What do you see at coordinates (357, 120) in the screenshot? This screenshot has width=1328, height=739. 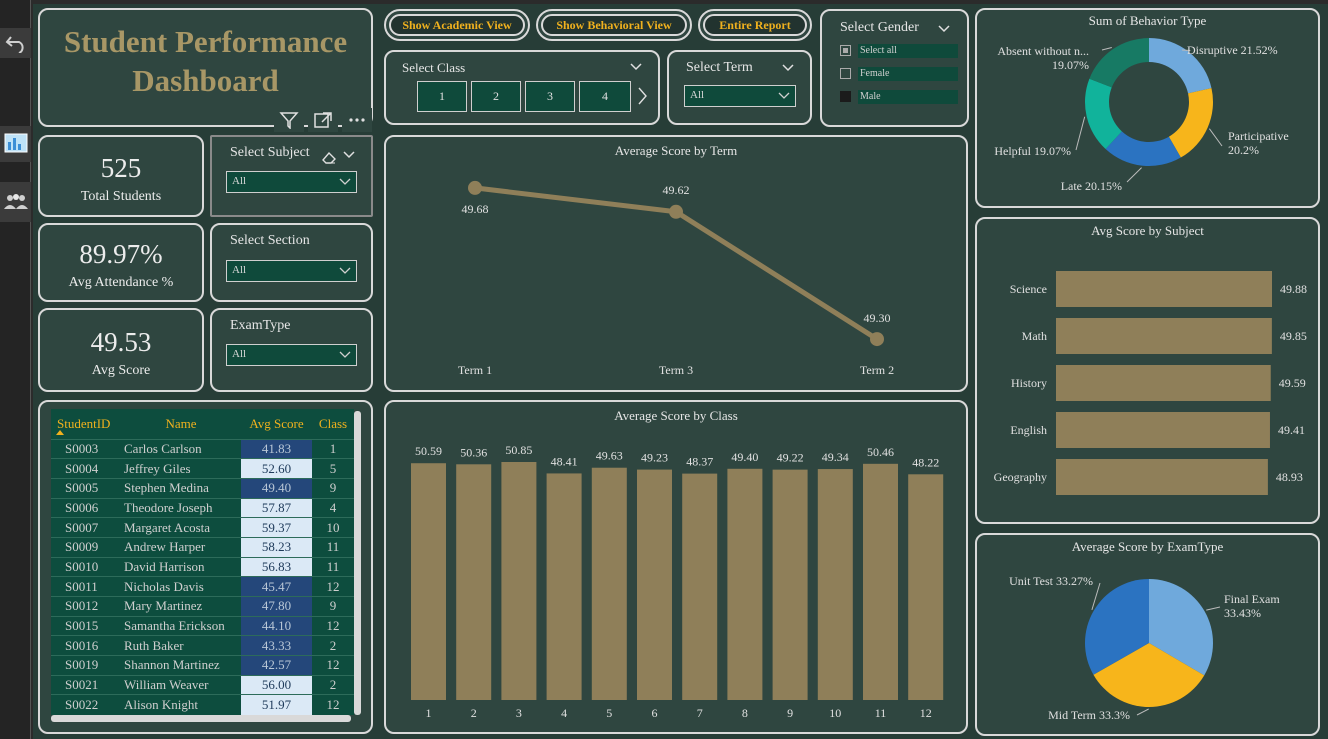 I see `more-options-icon` at bounding box center [357, 120].